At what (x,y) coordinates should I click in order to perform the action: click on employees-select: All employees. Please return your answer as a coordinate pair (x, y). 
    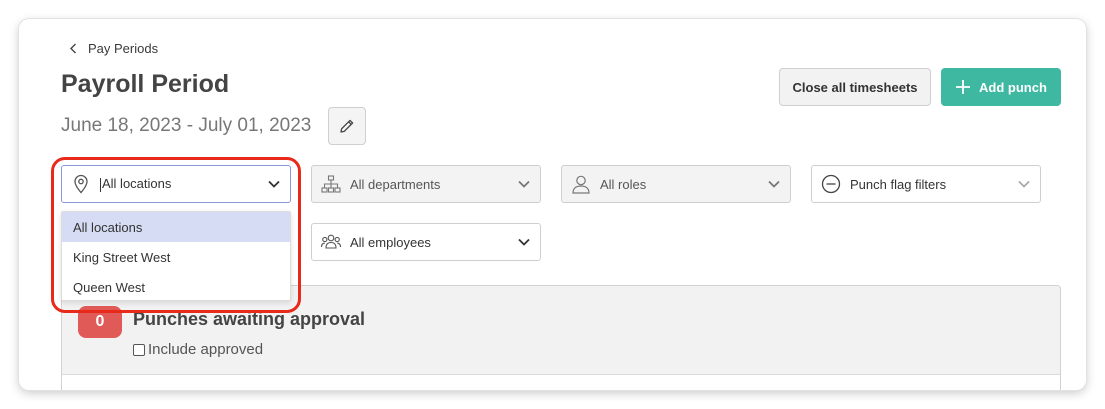
    Looking at the image, I should click on (426, 242).